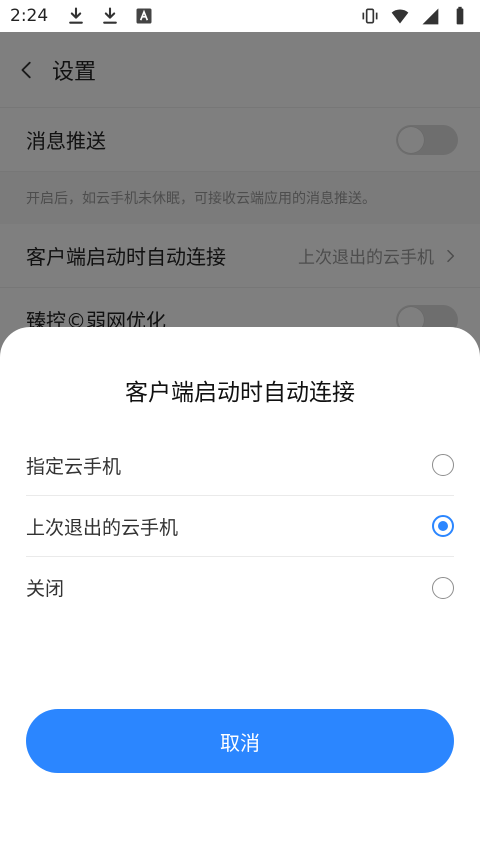 The width and height of the screenshot is (480, 853). I want to click on option-last-exited-phone: 上次退出的云手机, so click(240, 526).